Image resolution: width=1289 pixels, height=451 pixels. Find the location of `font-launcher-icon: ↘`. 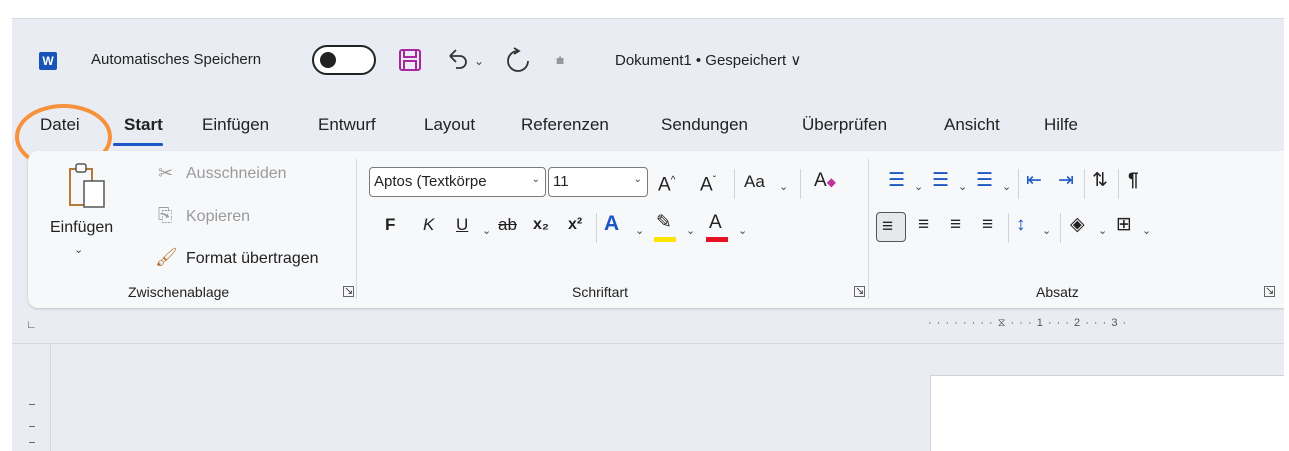

font-launcher-icon: ↘ is located at coordinates (859, 291).